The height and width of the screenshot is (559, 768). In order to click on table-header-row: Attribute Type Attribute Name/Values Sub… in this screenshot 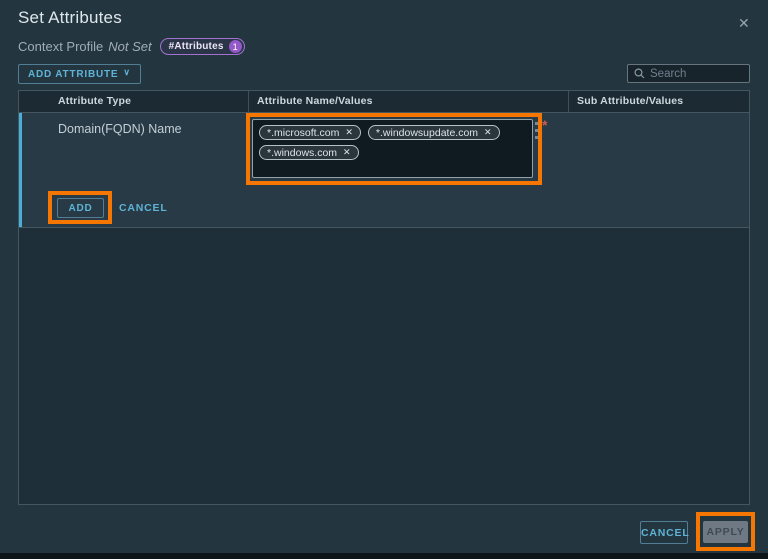, I will do `click(384, 102)`.